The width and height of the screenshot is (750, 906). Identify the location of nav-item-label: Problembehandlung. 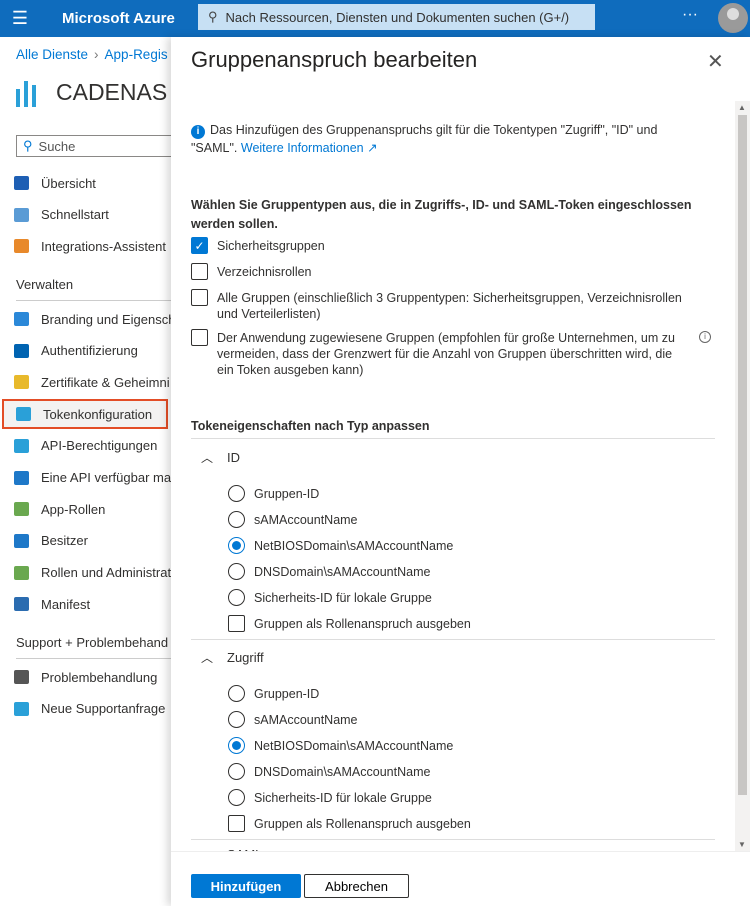
(99, 677).